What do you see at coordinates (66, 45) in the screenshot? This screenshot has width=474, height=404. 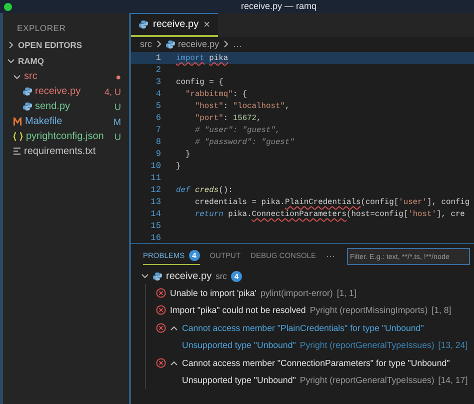 I see `section-header: OPEN EDITORS` at bounding box center [66, 45].